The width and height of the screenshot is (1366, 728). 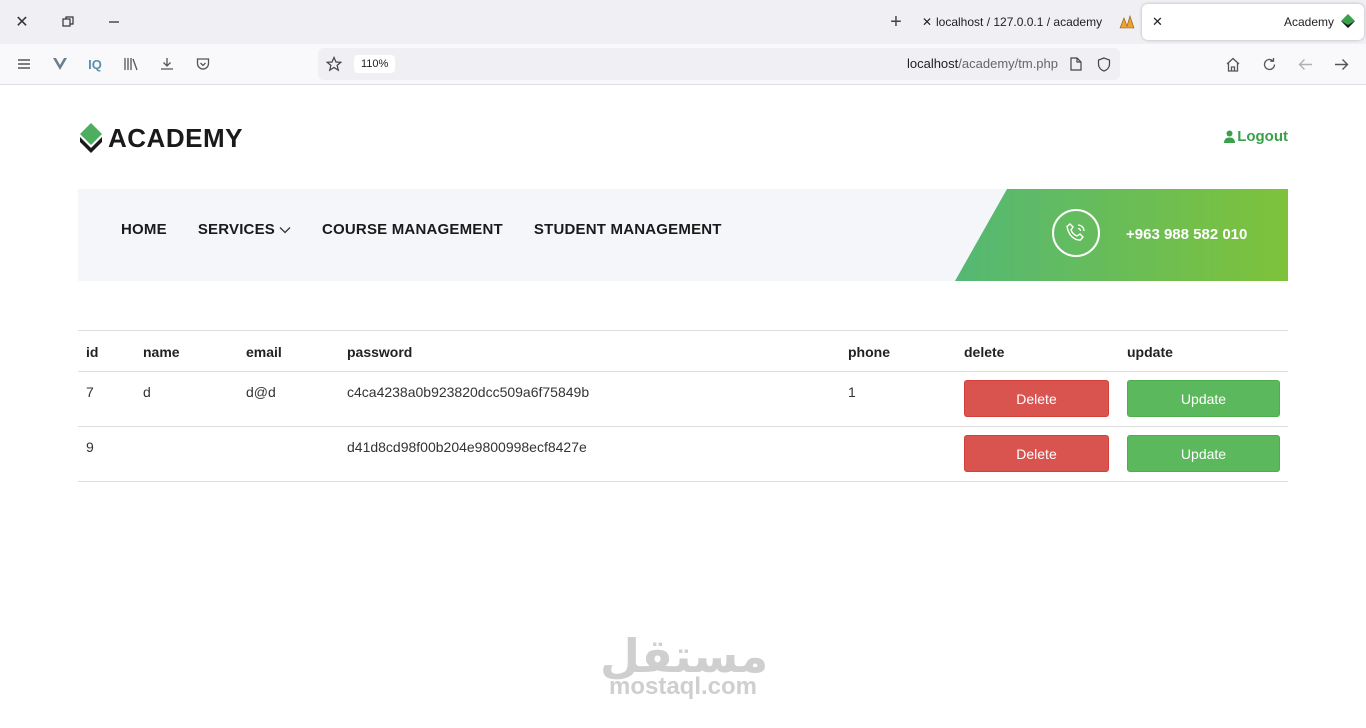 I want to click on nav-item-label: HOME, so click(x=144, y=229).